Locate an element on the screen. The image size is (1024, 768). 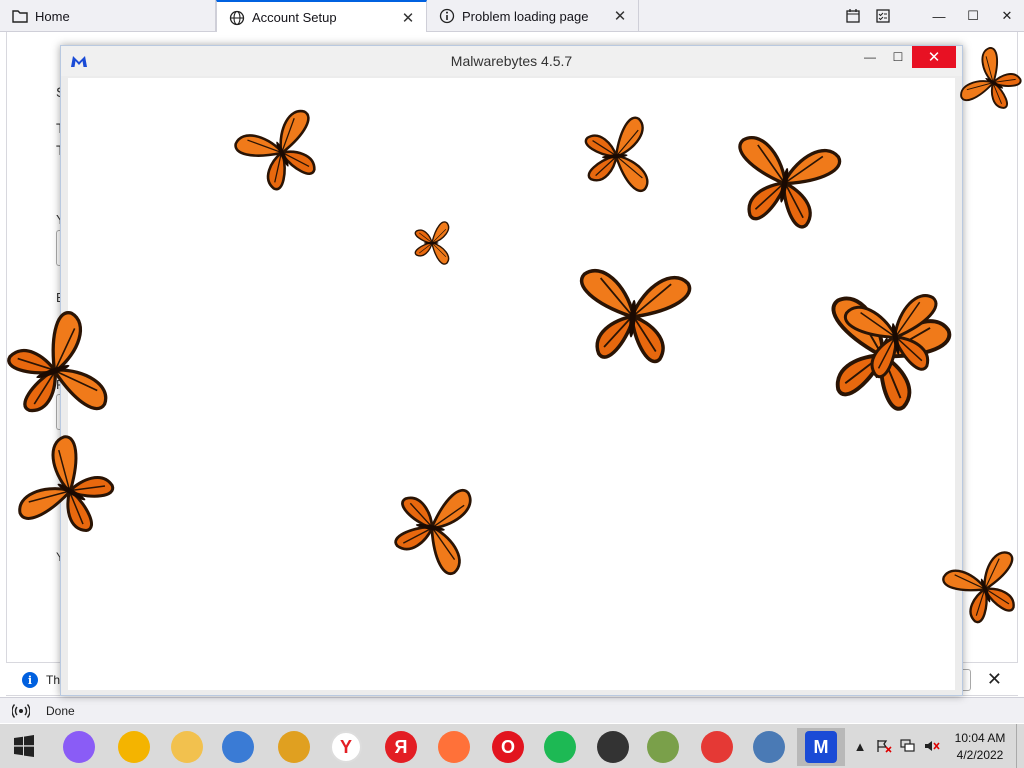
thunderbird-icon is located at coordinates (238, 747).